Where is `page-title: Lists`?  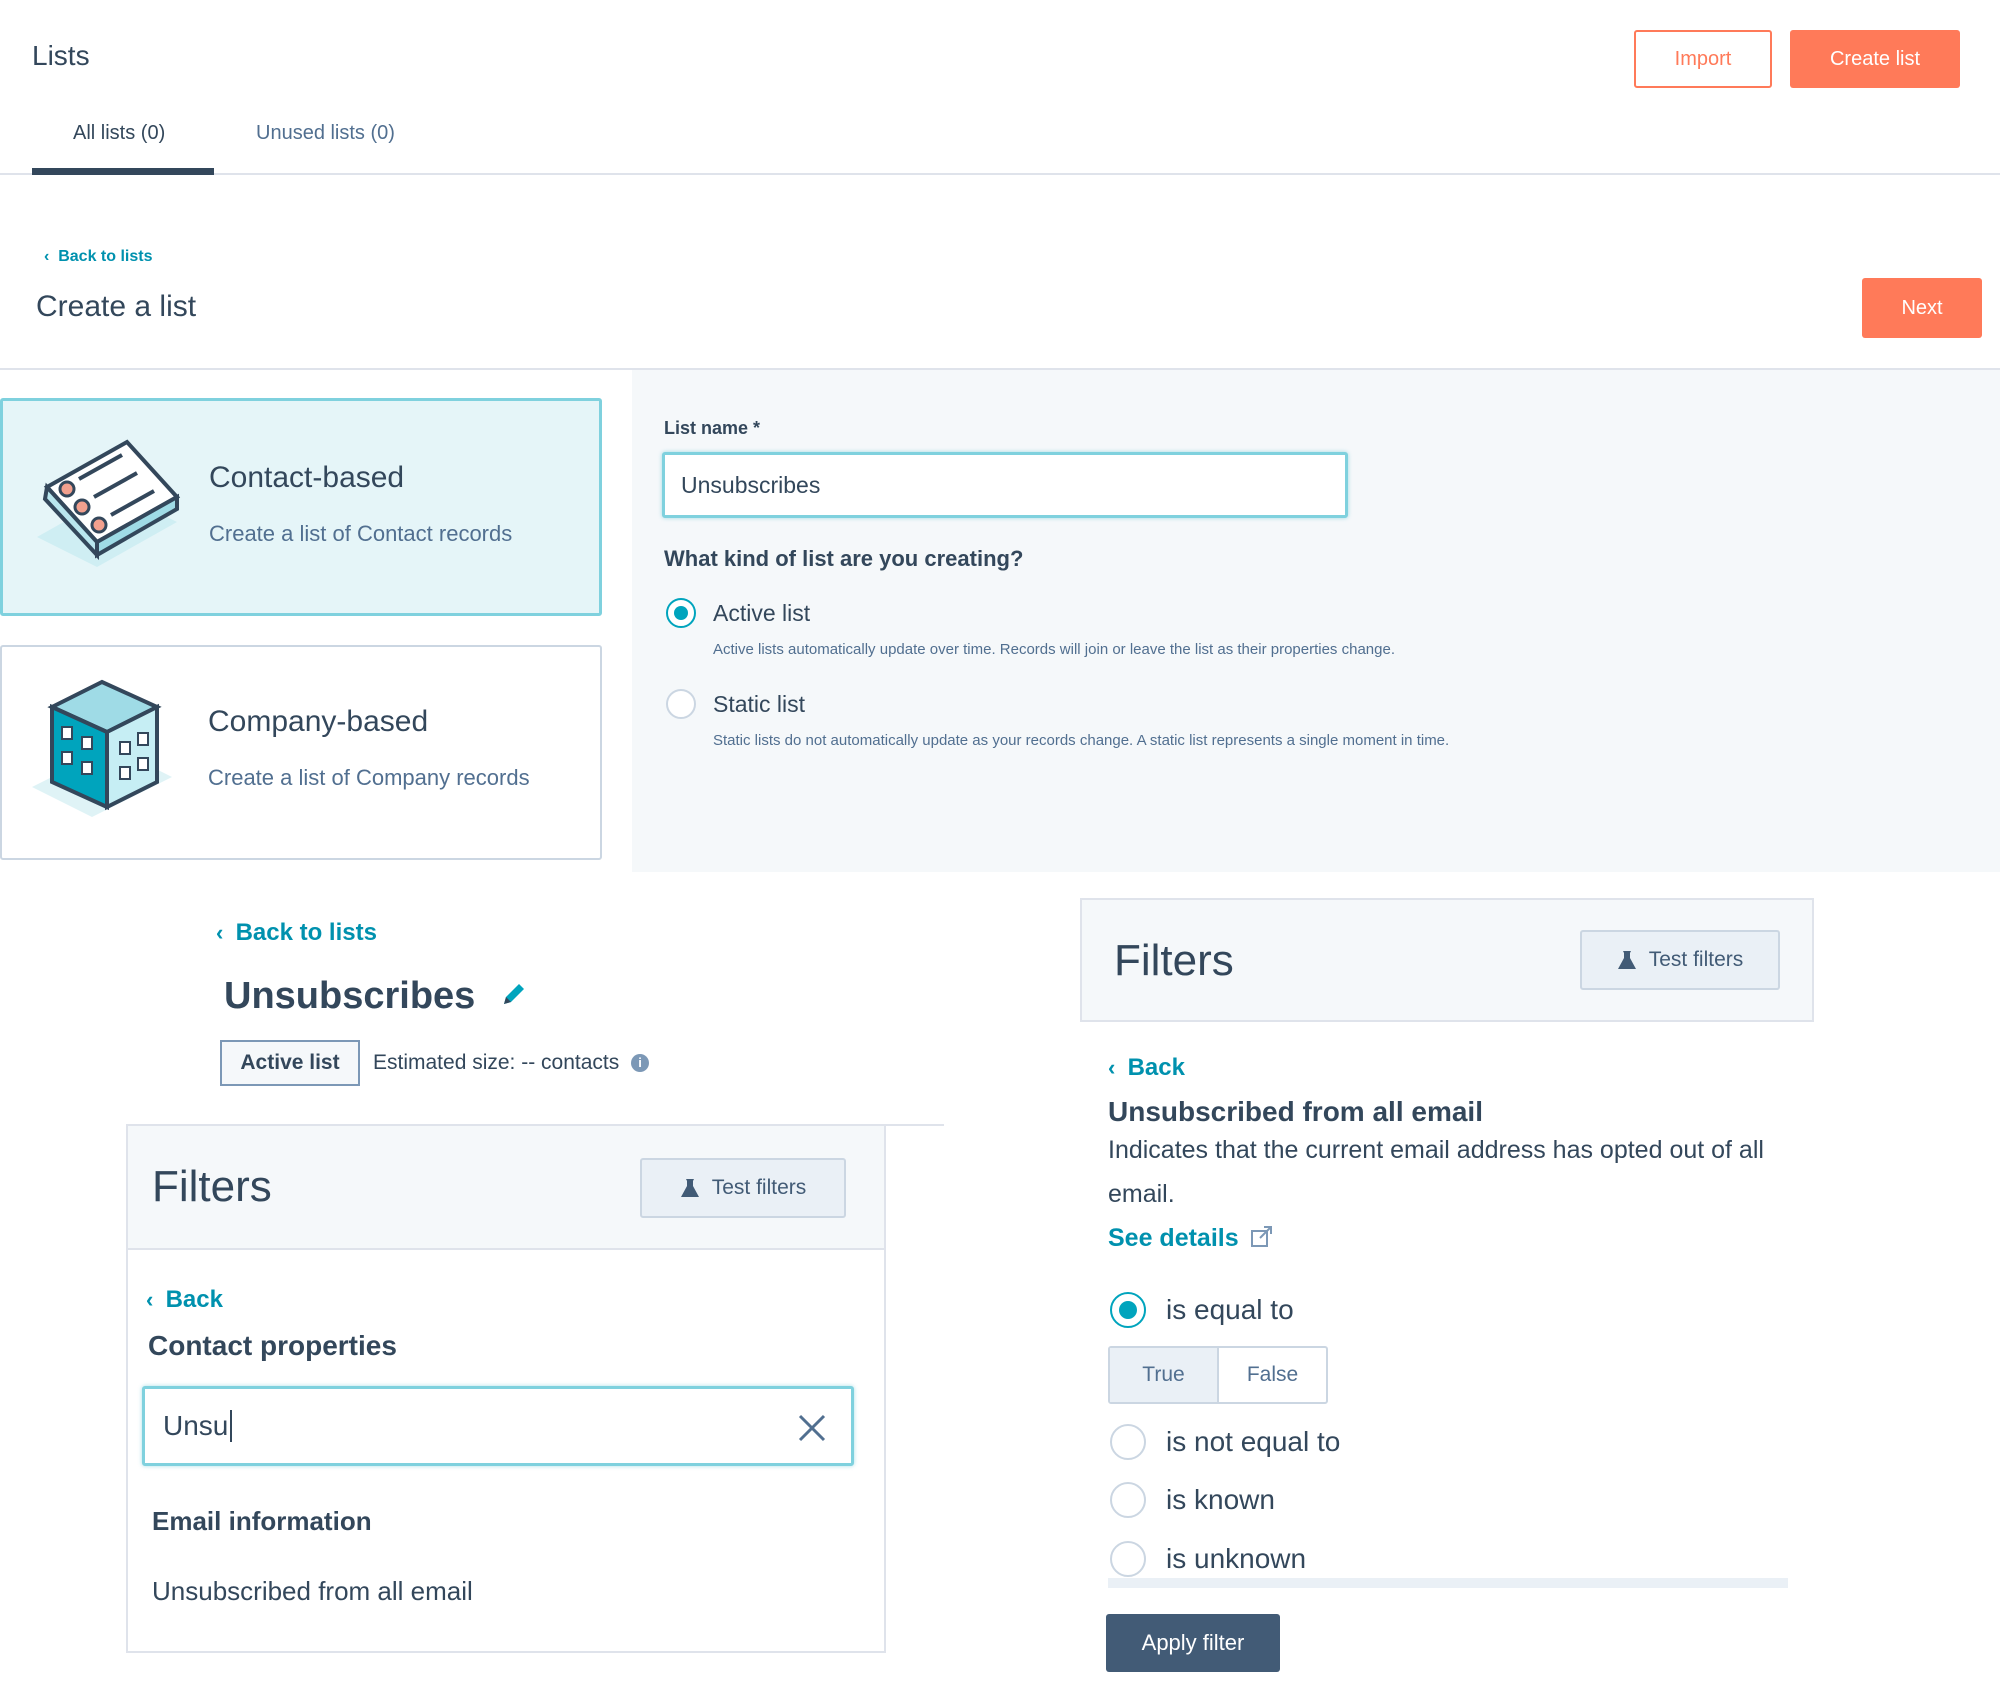
page-title: Lists is located at coordinates (61, 55).